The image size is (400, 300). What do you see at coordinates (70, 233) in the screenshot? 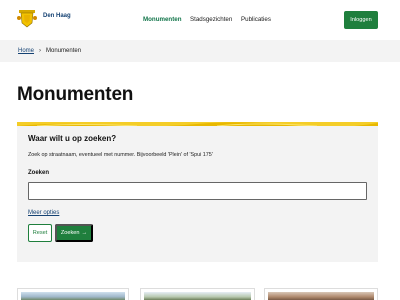
I see `search-button-label: Zoeken` at bounding box center [70, 233].